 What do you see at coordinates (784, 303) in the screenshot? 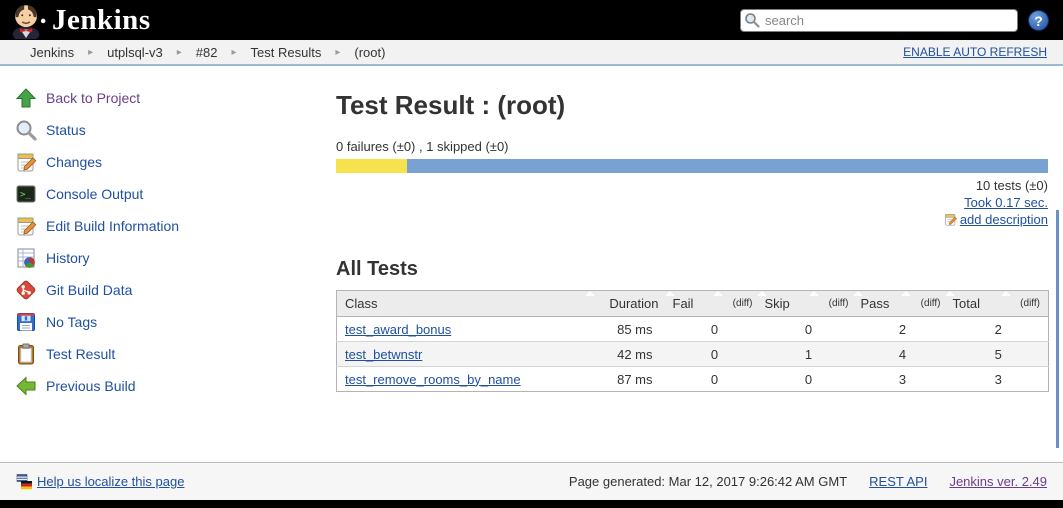
I see `column-header-skip: Skip` at bounding box center [784, 303].